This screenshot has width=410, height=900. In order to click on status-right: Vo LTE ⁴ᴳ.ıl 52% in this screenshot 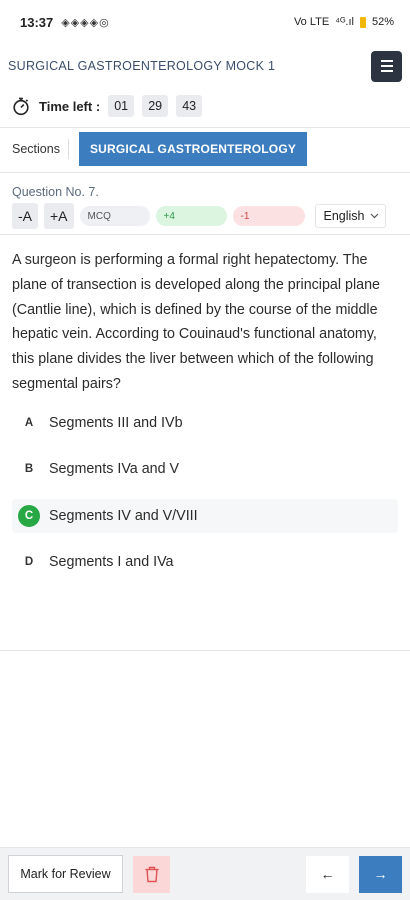, I will do `click(344, 22)`.